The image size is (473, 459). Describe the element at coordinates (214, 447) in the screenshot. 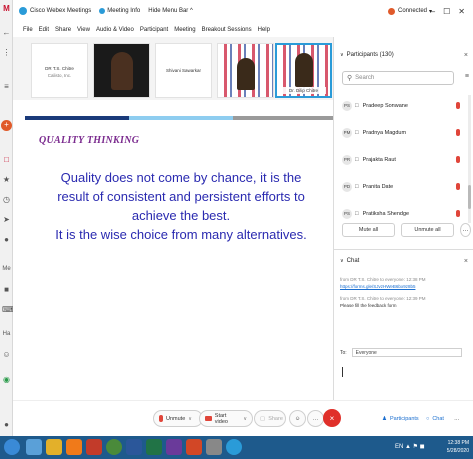

I see `paint-icon` at that location.